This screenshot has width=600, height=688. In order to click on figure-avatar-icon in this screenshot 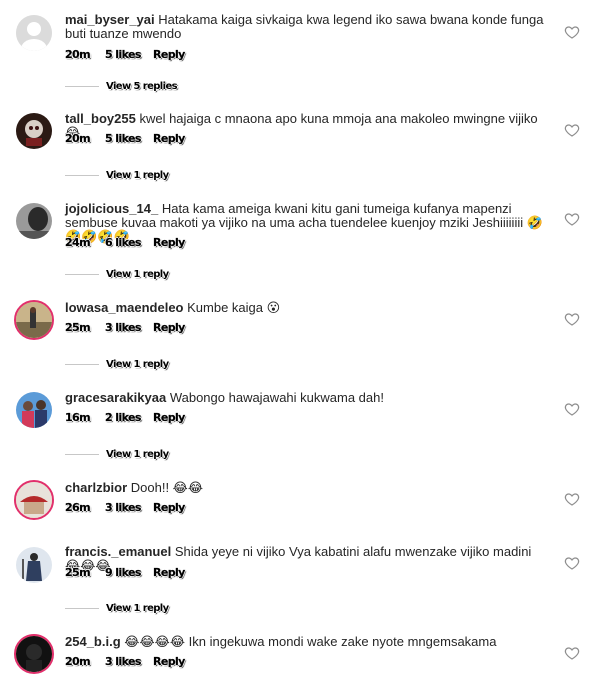, I will do `click(34, 565)`.